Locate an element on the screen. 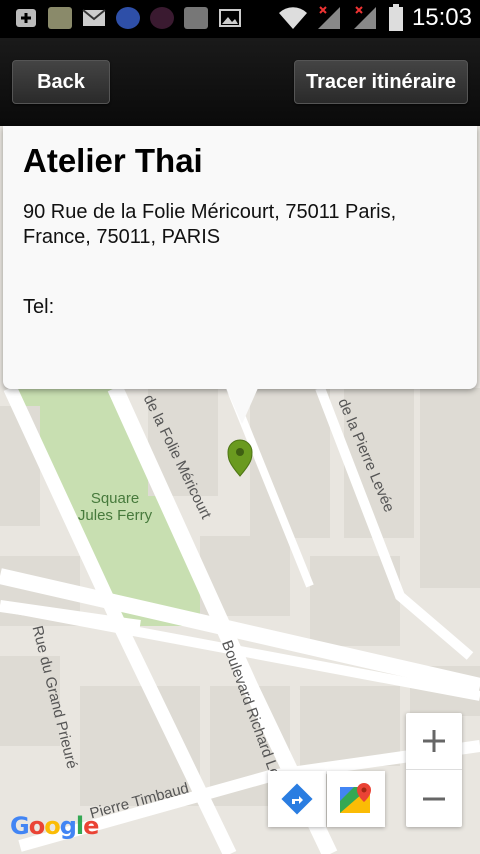 Image resolution: width=480 pixels, height=854 pixels. minus-icon is located at coordinates (434, 798).